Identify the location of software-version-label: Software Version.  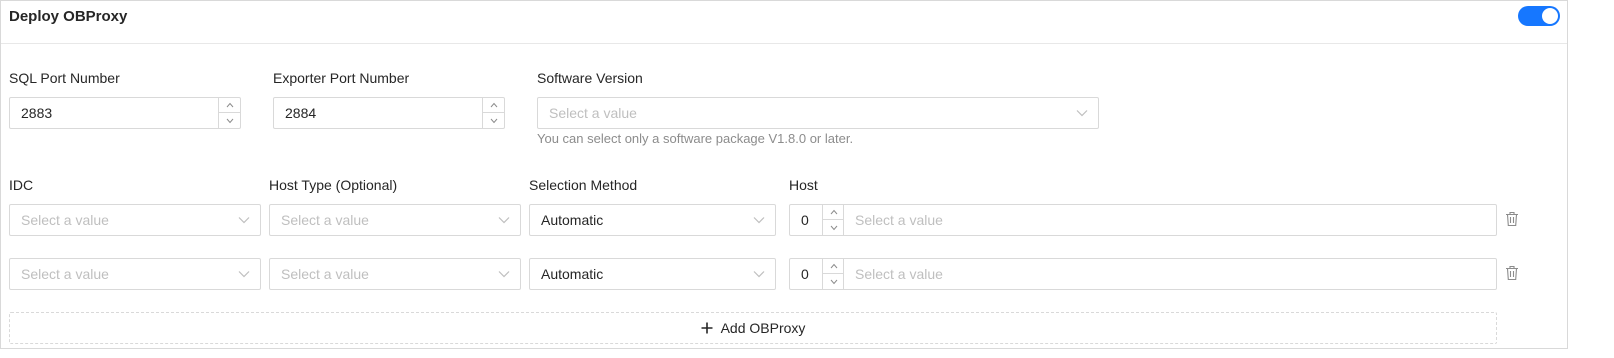
(590, 78).